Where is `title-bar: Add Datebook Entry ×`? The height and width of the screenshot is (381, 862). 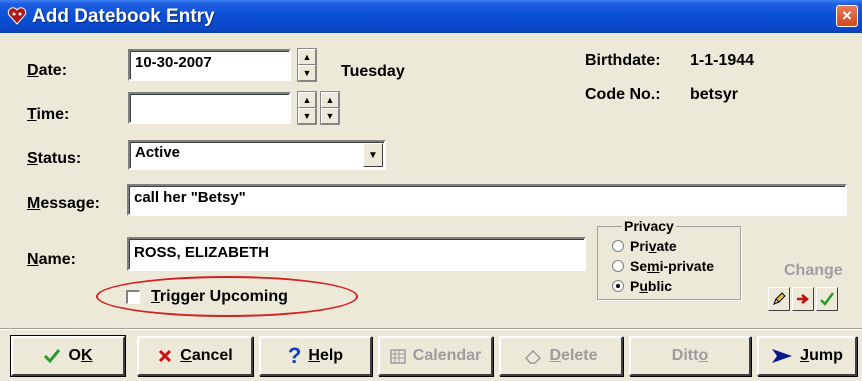
title-bar: Add Datebook Entry × is located at coordinates (431, 16).